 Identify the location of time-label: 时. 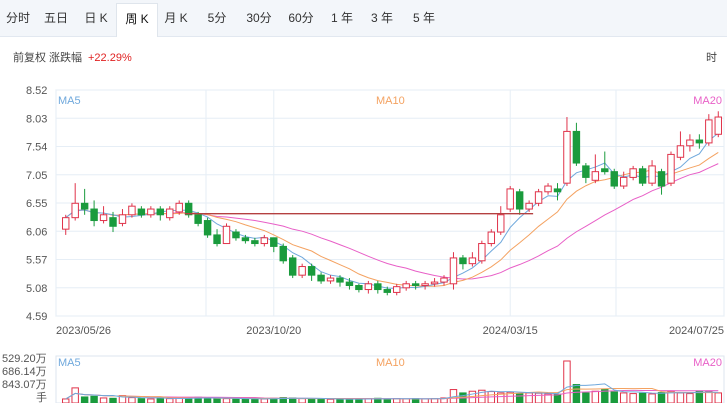
(711, 58).